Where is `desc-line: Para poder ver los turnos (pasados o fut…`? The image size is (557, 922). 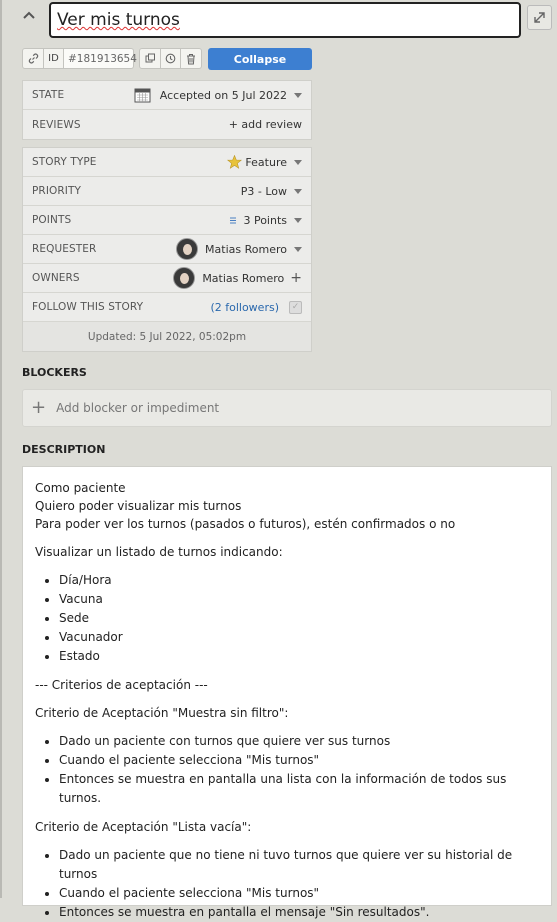 desc-line: Para poder ver los turnos (pasados o fut… is located at coordinates (245, 524).